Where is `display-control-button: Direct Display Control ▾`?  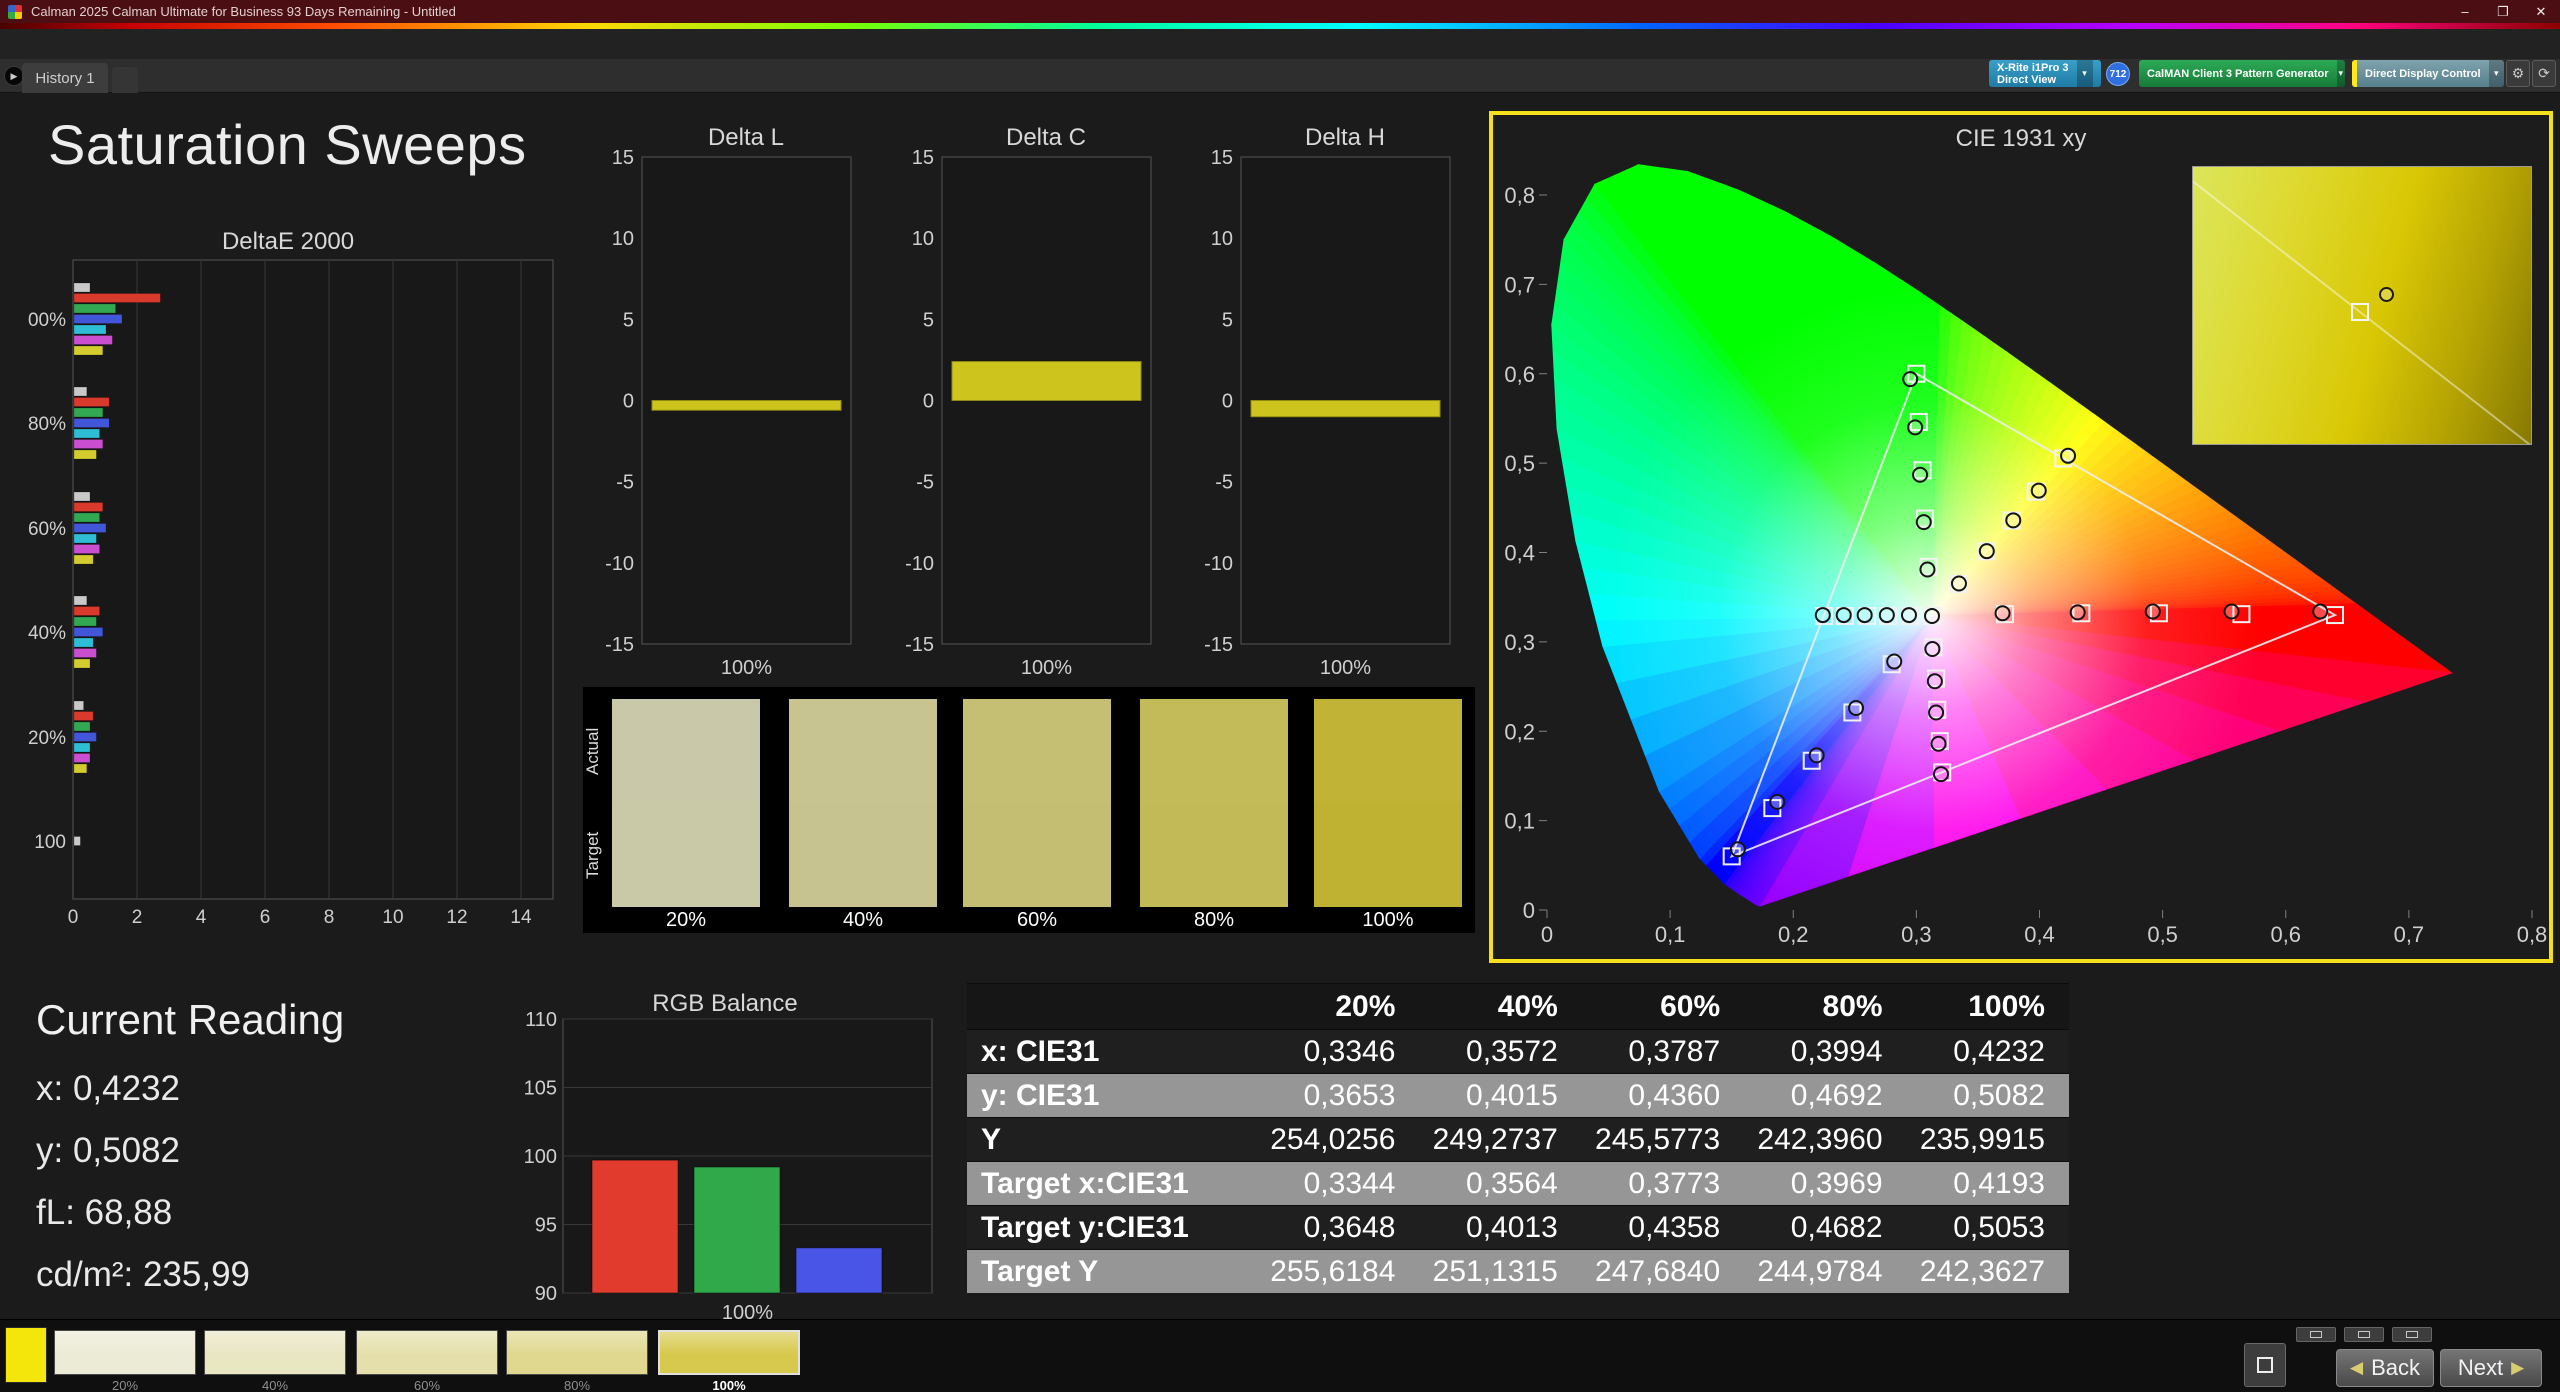 display-control-button: Direct Display Control ▾ is located at coordinates (2428, 73).